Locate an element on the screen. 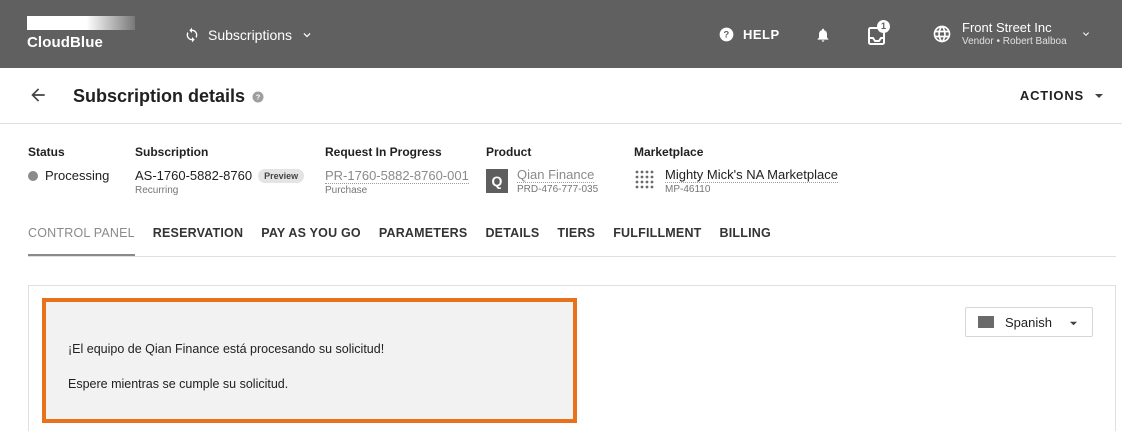  message-body: Espere mientras se cumple su solicitud. is located at coordinates (178, 384).